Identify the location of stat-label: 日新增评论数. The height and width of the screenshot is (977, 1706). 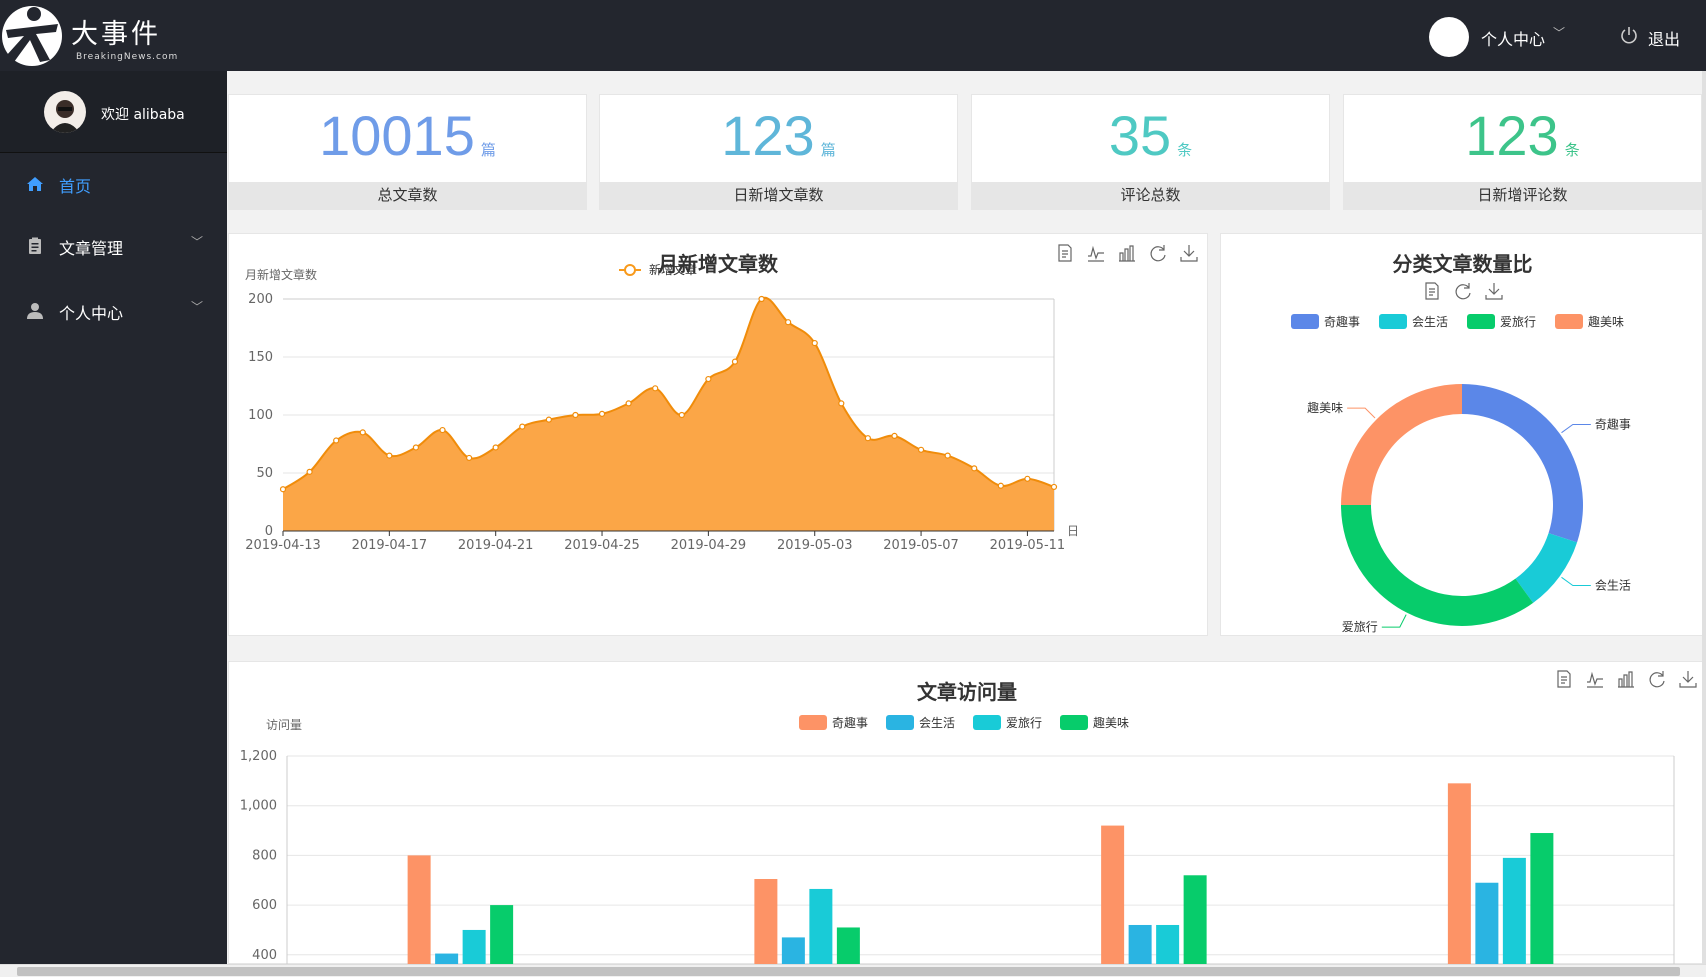
(1522, 195).